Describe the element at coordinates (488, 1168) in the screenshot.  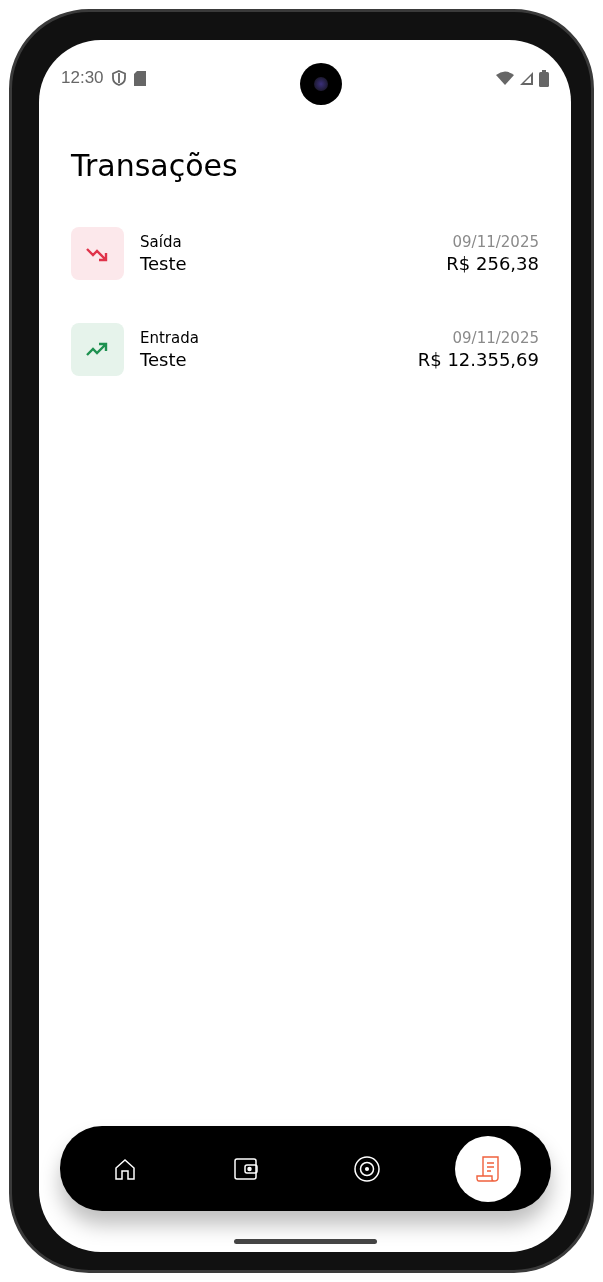
I see `receipt-icon` at that location.